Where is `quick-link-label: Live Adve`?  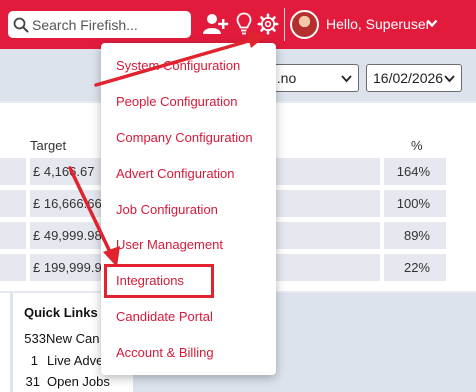
quick-link-label: Live Adve is located at coordinates (75, 360).